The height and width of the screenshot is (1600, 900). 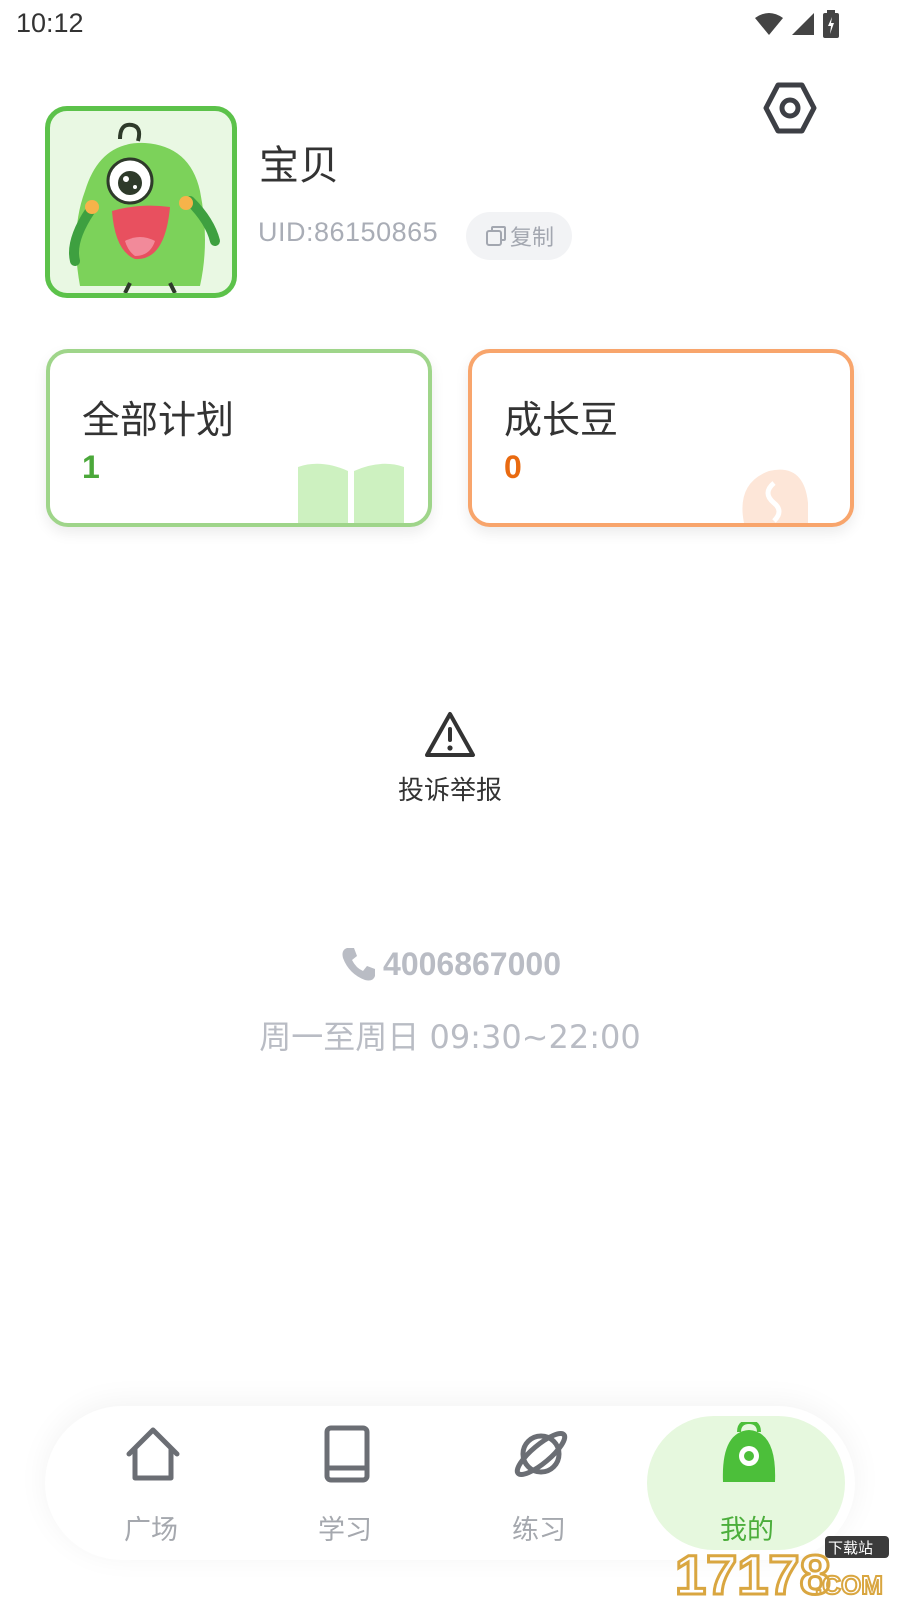 I want to click on copy-icon, so click(x=495, y=236).